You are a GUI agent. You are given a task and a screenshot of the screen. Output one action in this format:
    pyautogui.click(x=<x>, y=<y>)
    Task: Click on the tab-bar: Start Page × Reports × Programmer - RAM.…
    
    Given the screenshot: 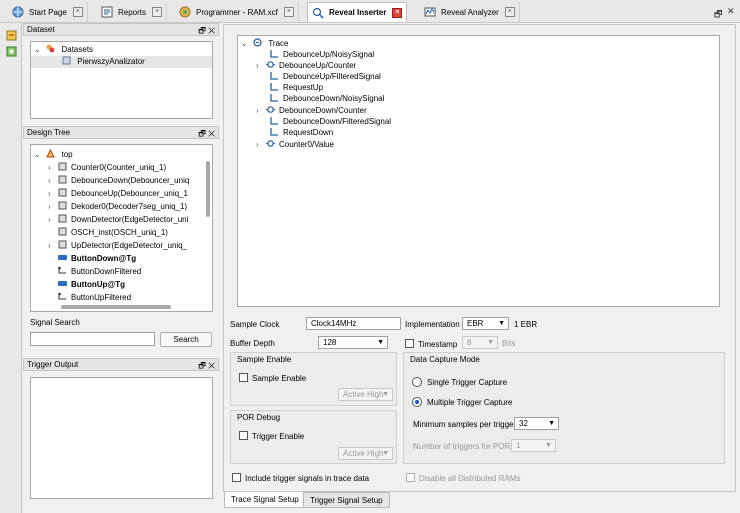 What is the action you would take?
    pyautogui.click(x=370, y=11)
    